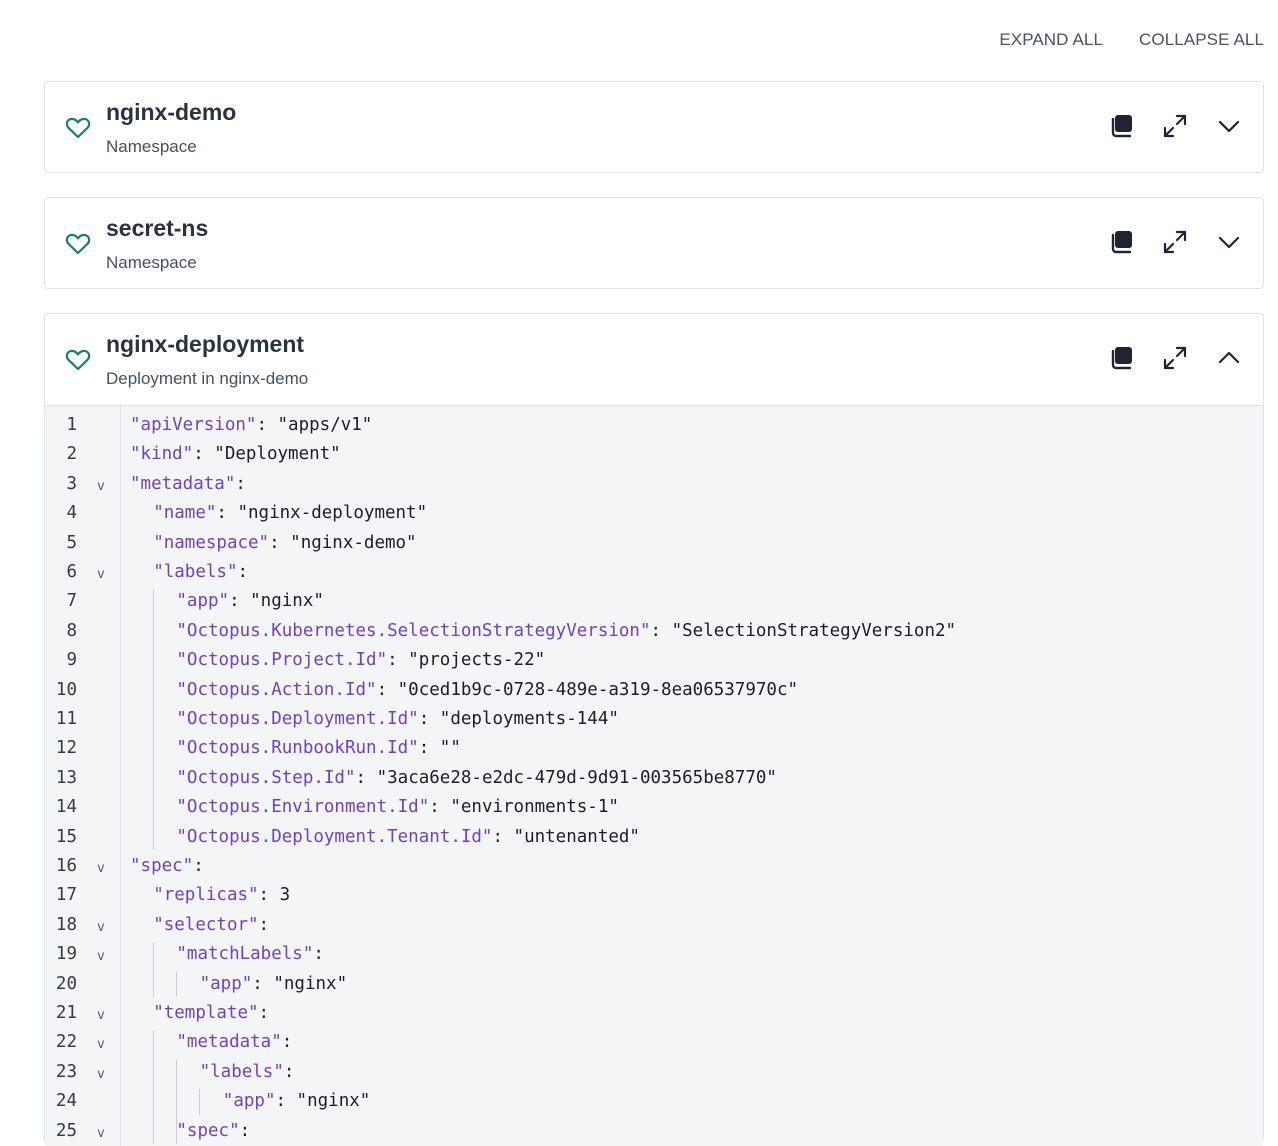 The image size is (1278, 1146). I want to click on resource-card: secret-ns Namespace, so click(654, 243).